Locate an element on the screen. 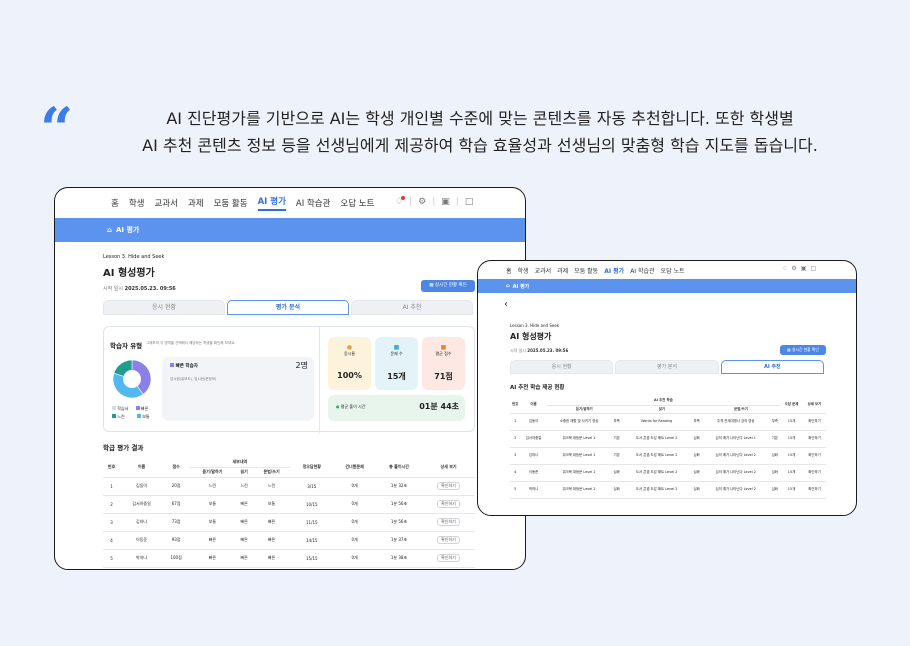 The width and height of the screenshot is (910, 646). stat-card-rate: ● 응시율 100% is located at coordinates (349, 363).